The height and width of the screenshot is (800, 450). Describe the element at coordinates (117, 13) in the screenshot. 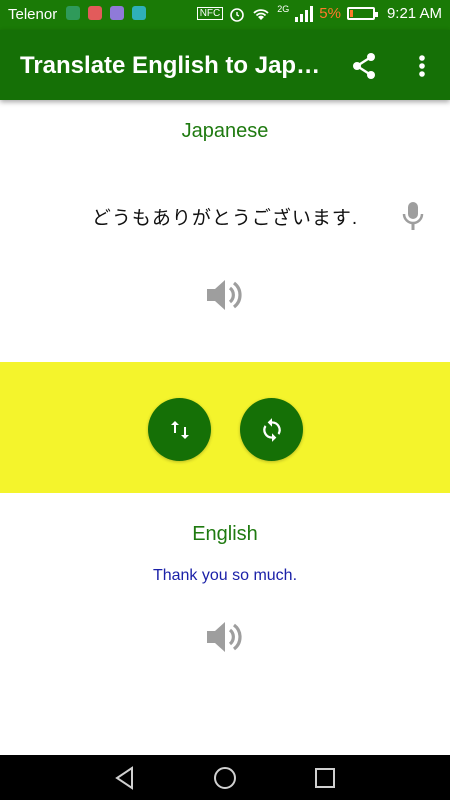

I see `gallery-icon` at that location.